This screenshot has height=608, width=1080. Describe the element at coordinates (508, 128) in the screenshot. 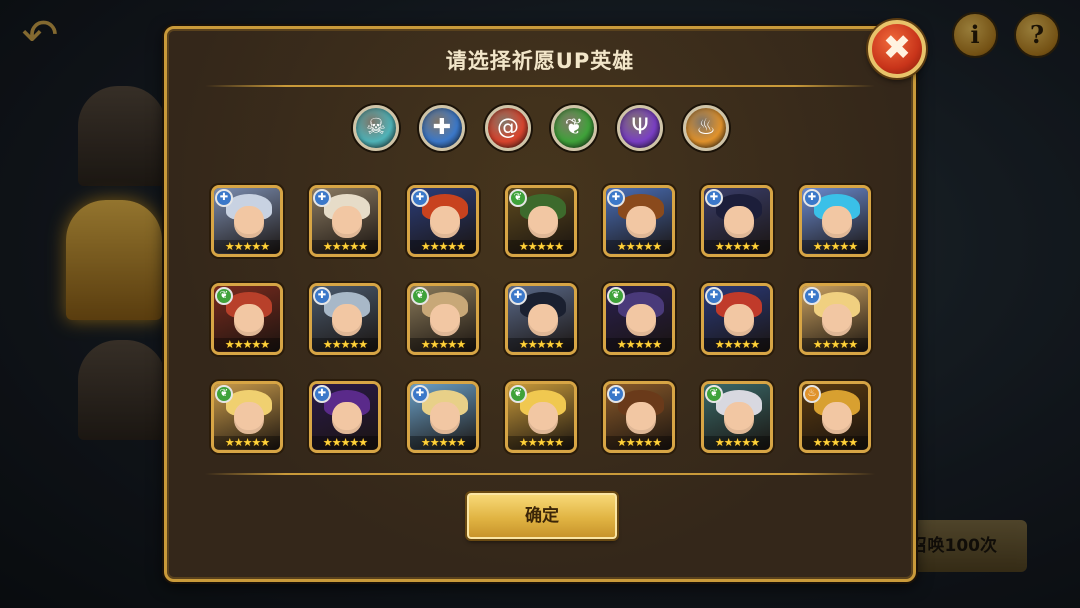

I see `swirl-icon: @` at that location.